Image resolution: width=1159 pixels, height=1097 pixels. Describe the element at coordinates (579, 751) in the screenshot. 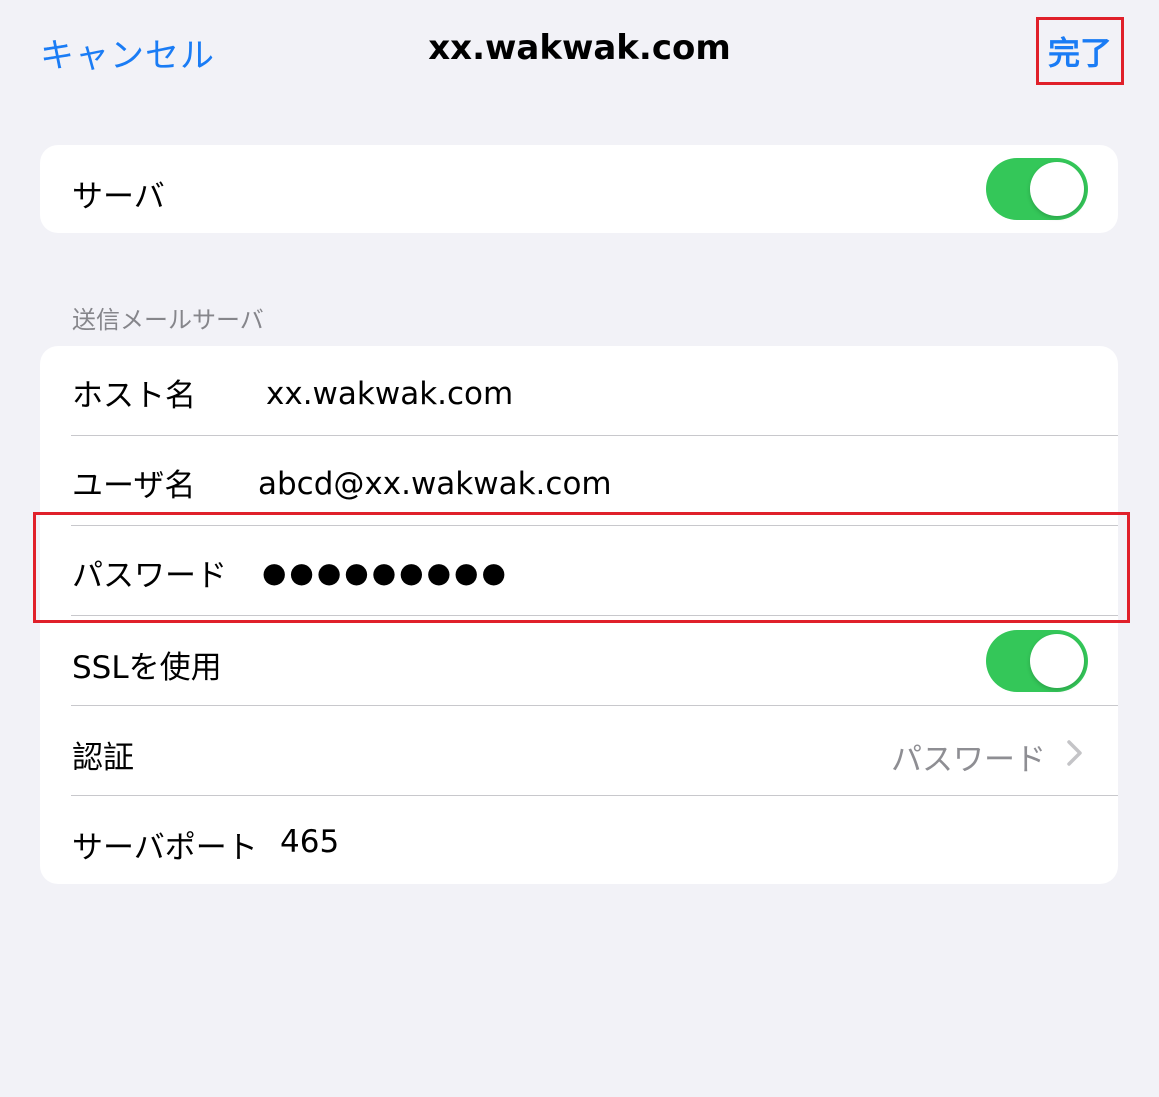

I see `auth-row: 認証 パスワード` at that location.